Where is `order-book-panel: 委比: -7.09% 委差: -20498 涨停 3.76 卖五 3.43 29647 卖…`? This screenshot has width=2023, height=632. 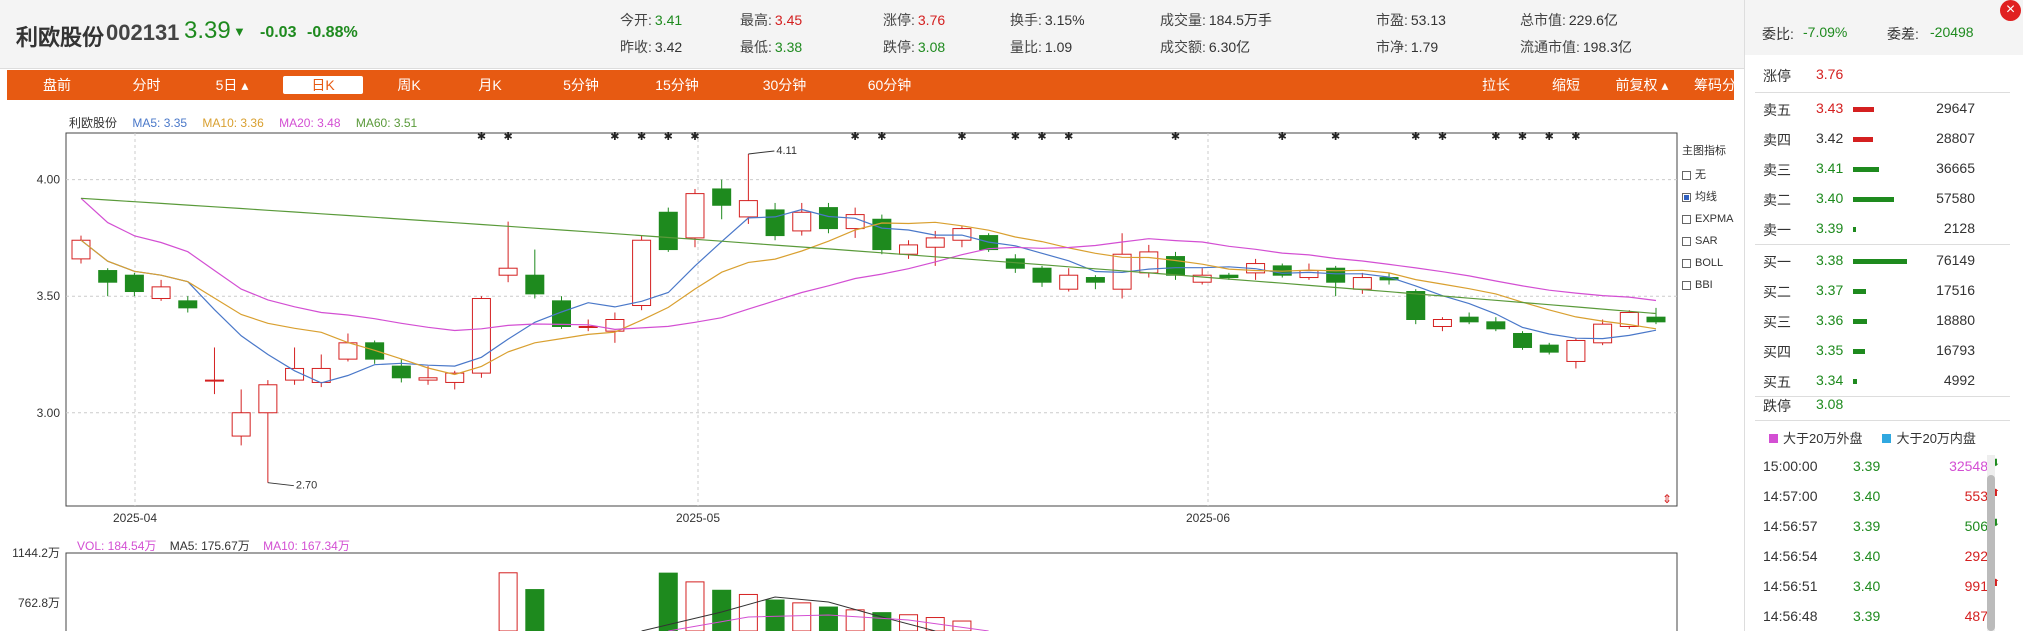 order-book-panel: 委比: -7.09% 委差: -20498 涨停 3.76 卖五 3.43 29647 卖… is located at coordinates (1883, 315).